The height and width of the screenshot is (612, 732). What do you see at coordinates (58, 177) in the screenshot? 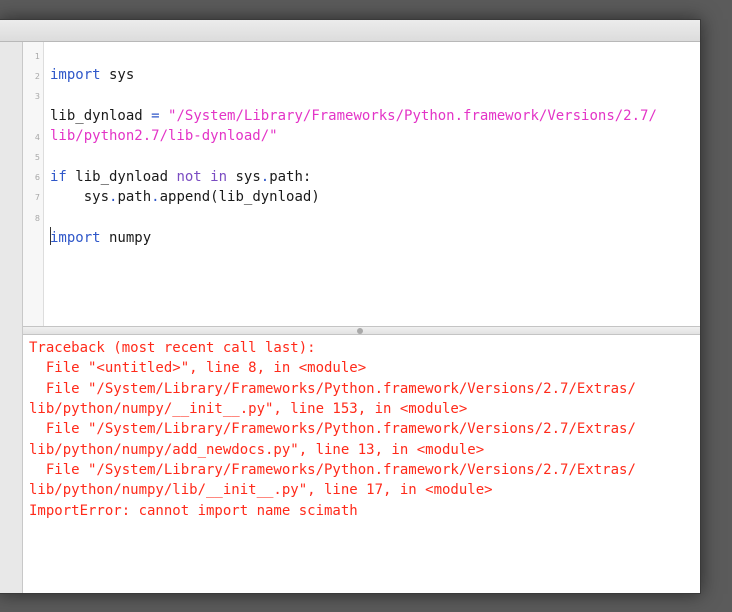
I see `keyword: if` at bounding box center [58, 177].